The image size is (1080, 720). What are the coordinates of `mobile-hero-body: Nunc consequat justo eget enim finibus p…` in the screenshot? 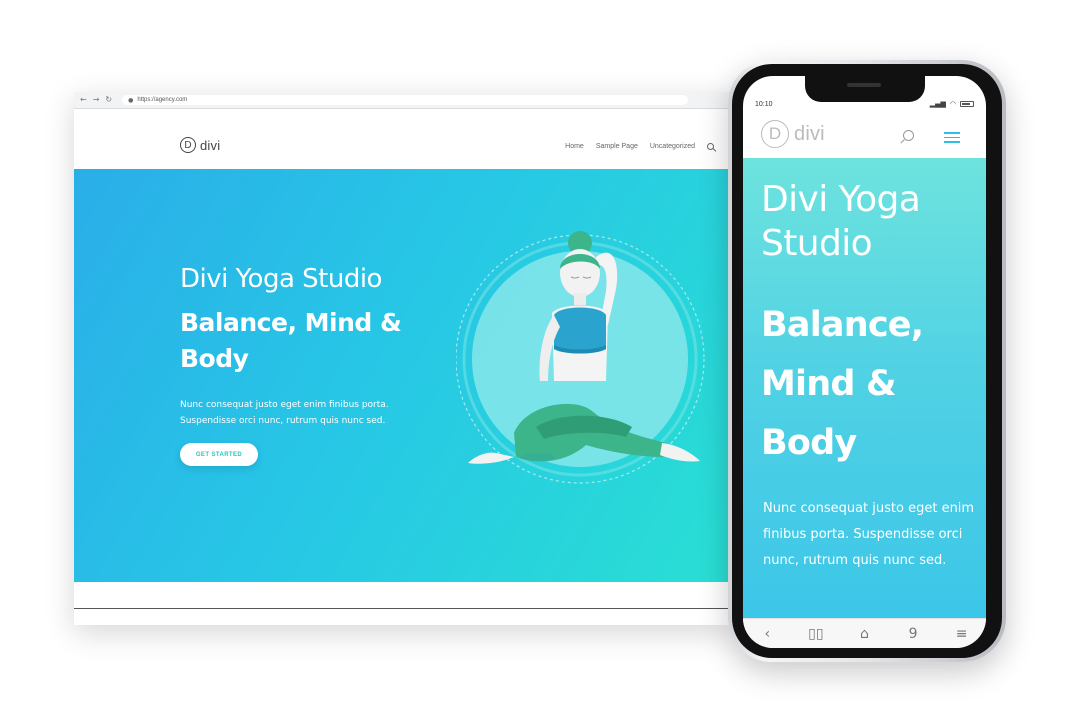 It's located at (869, 534).